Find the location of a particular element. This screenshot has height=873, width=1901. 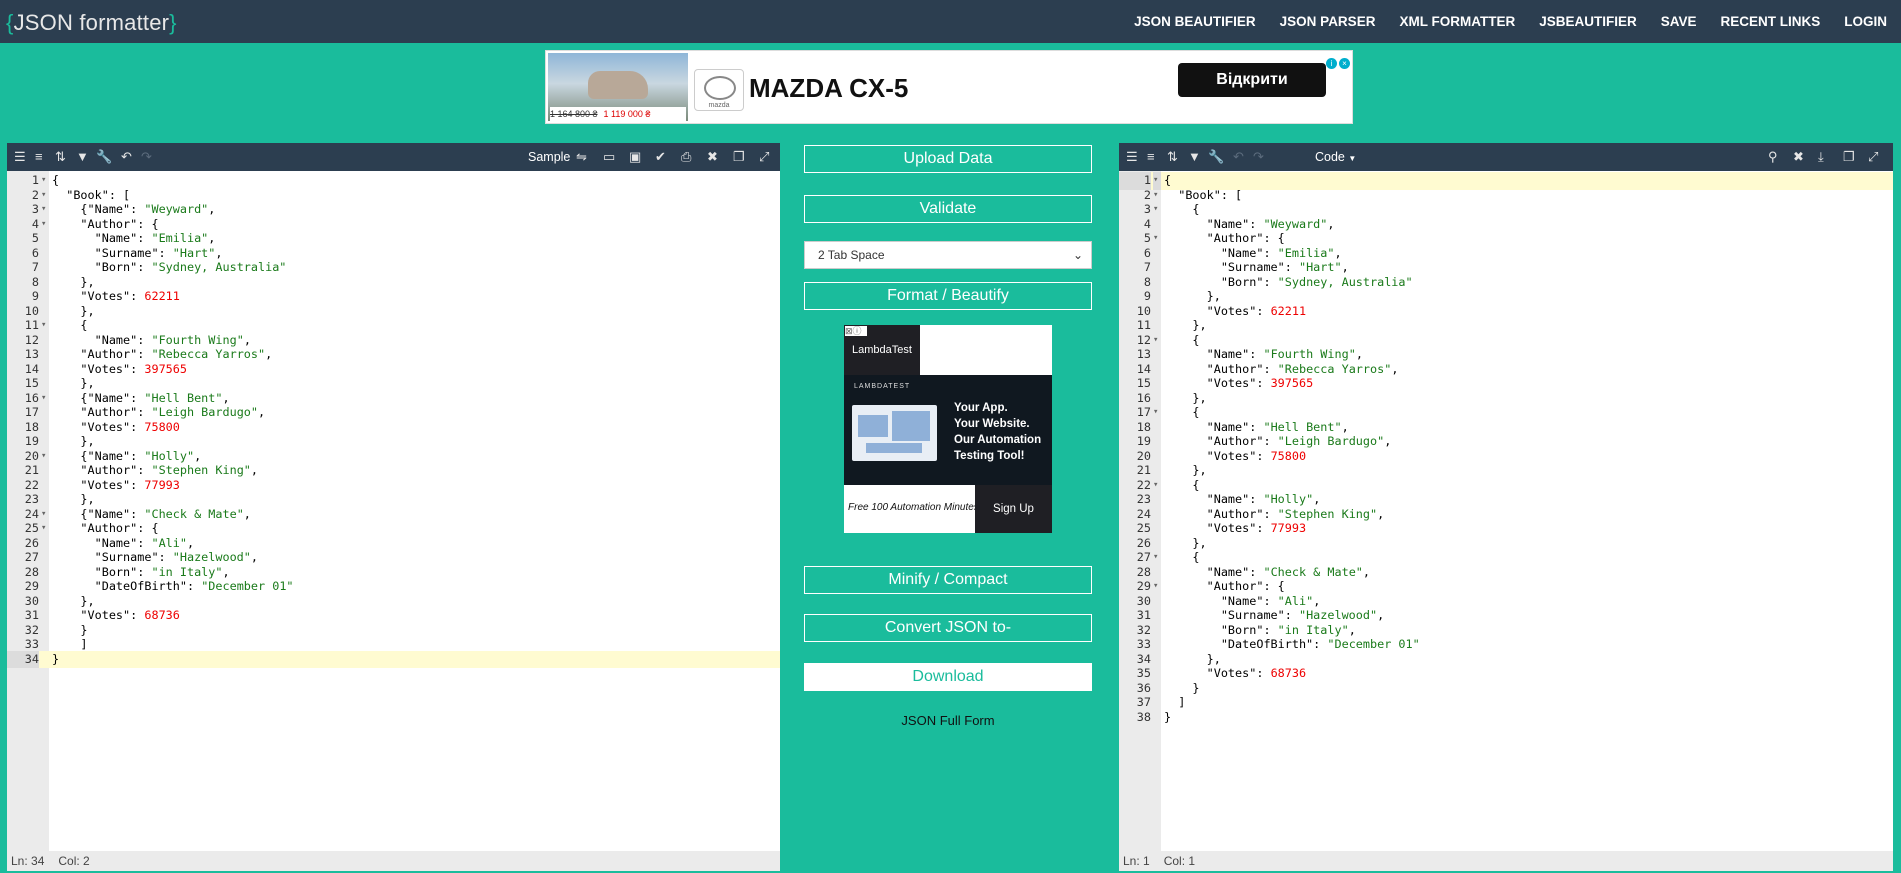

chevron-down-icon: ⌄ is located at coordinates (1077, 255).